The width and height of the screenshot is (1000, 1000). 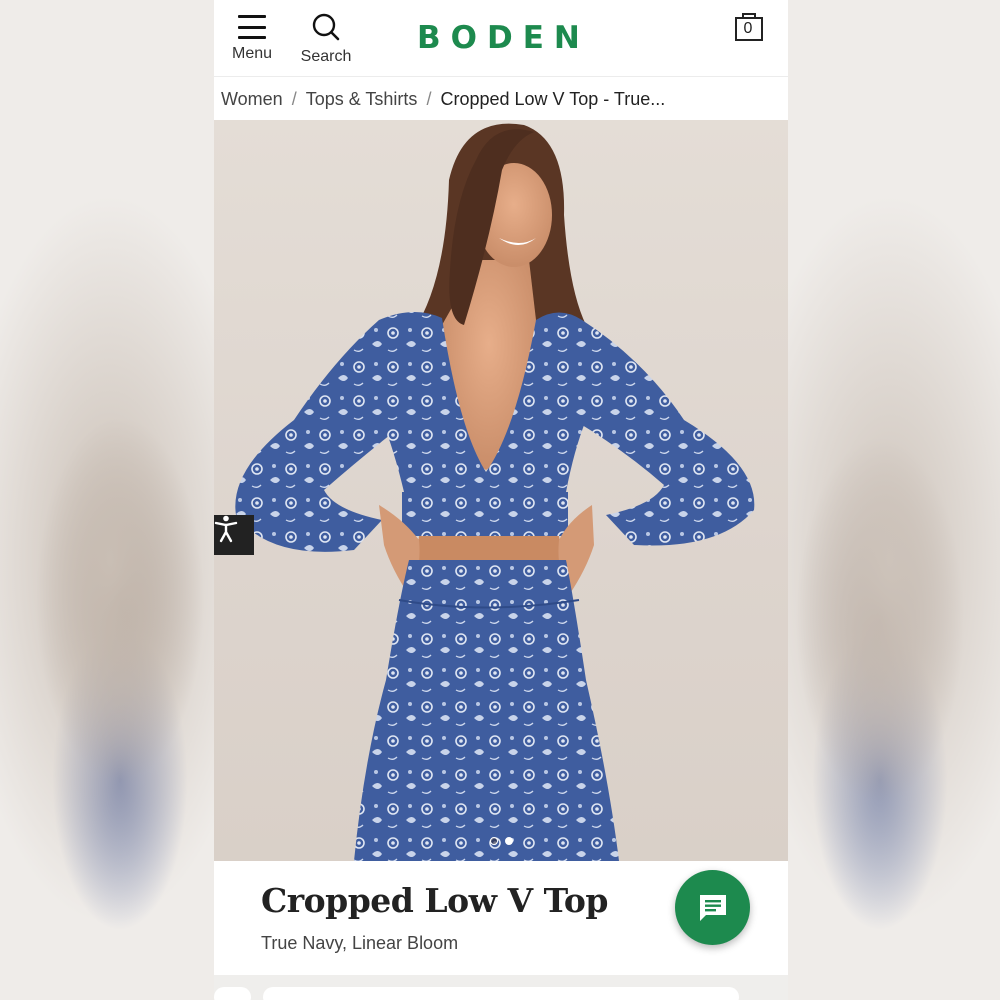 I want to click on chat-icon, so click(x=712, y=907).